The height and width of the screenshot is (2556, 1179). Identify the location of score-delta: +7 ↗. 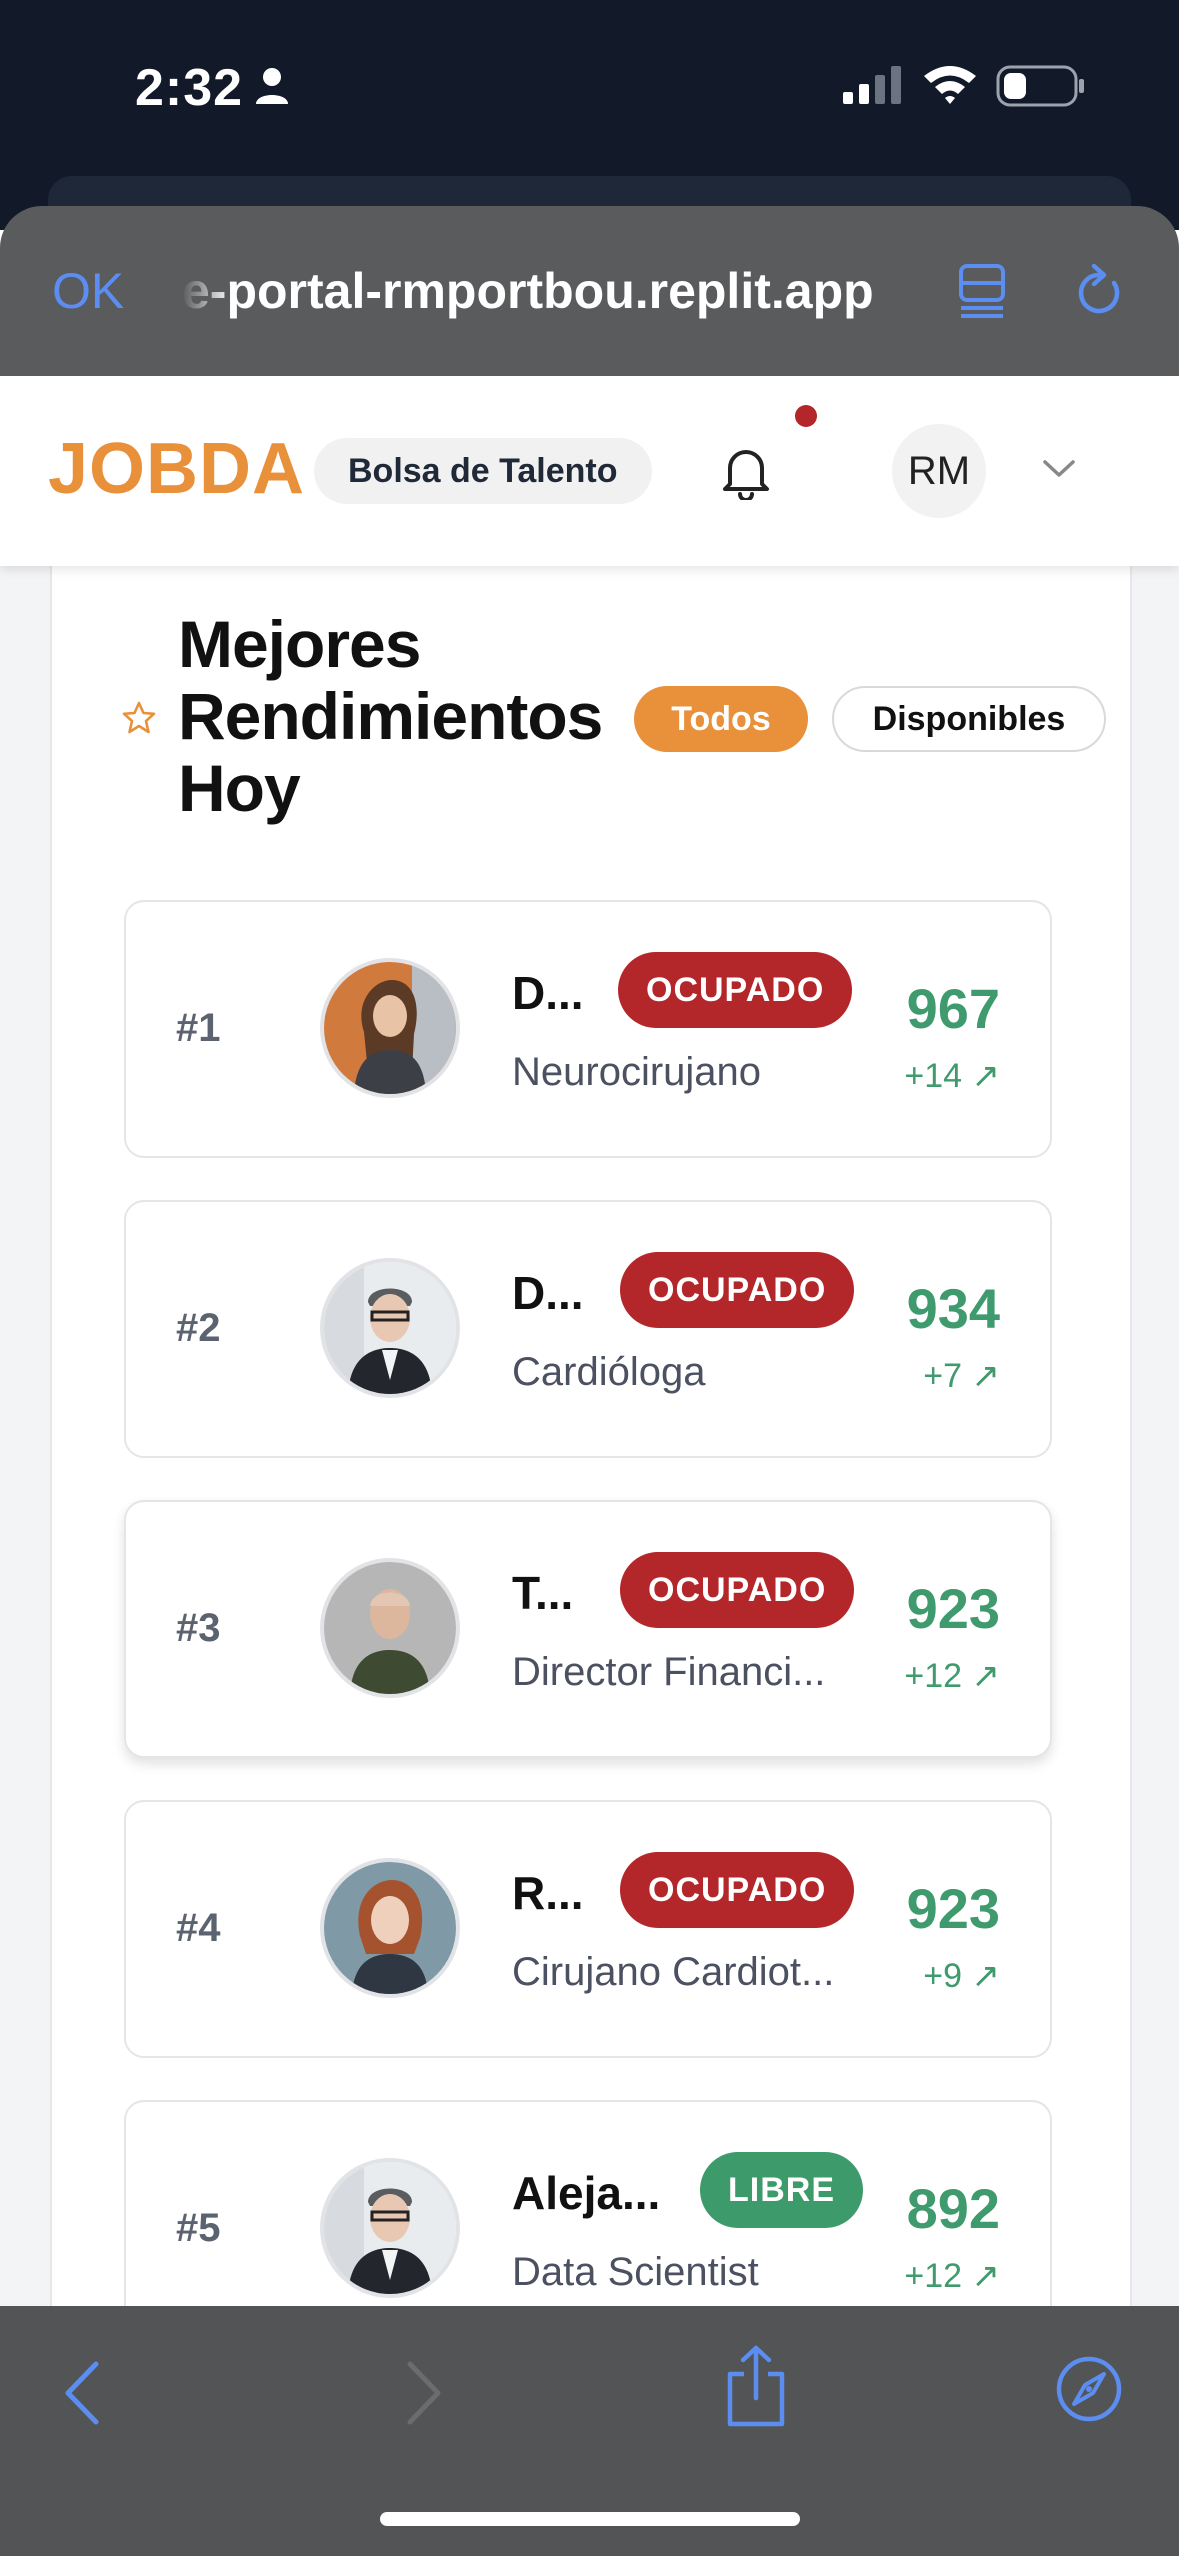
(961, 1376).